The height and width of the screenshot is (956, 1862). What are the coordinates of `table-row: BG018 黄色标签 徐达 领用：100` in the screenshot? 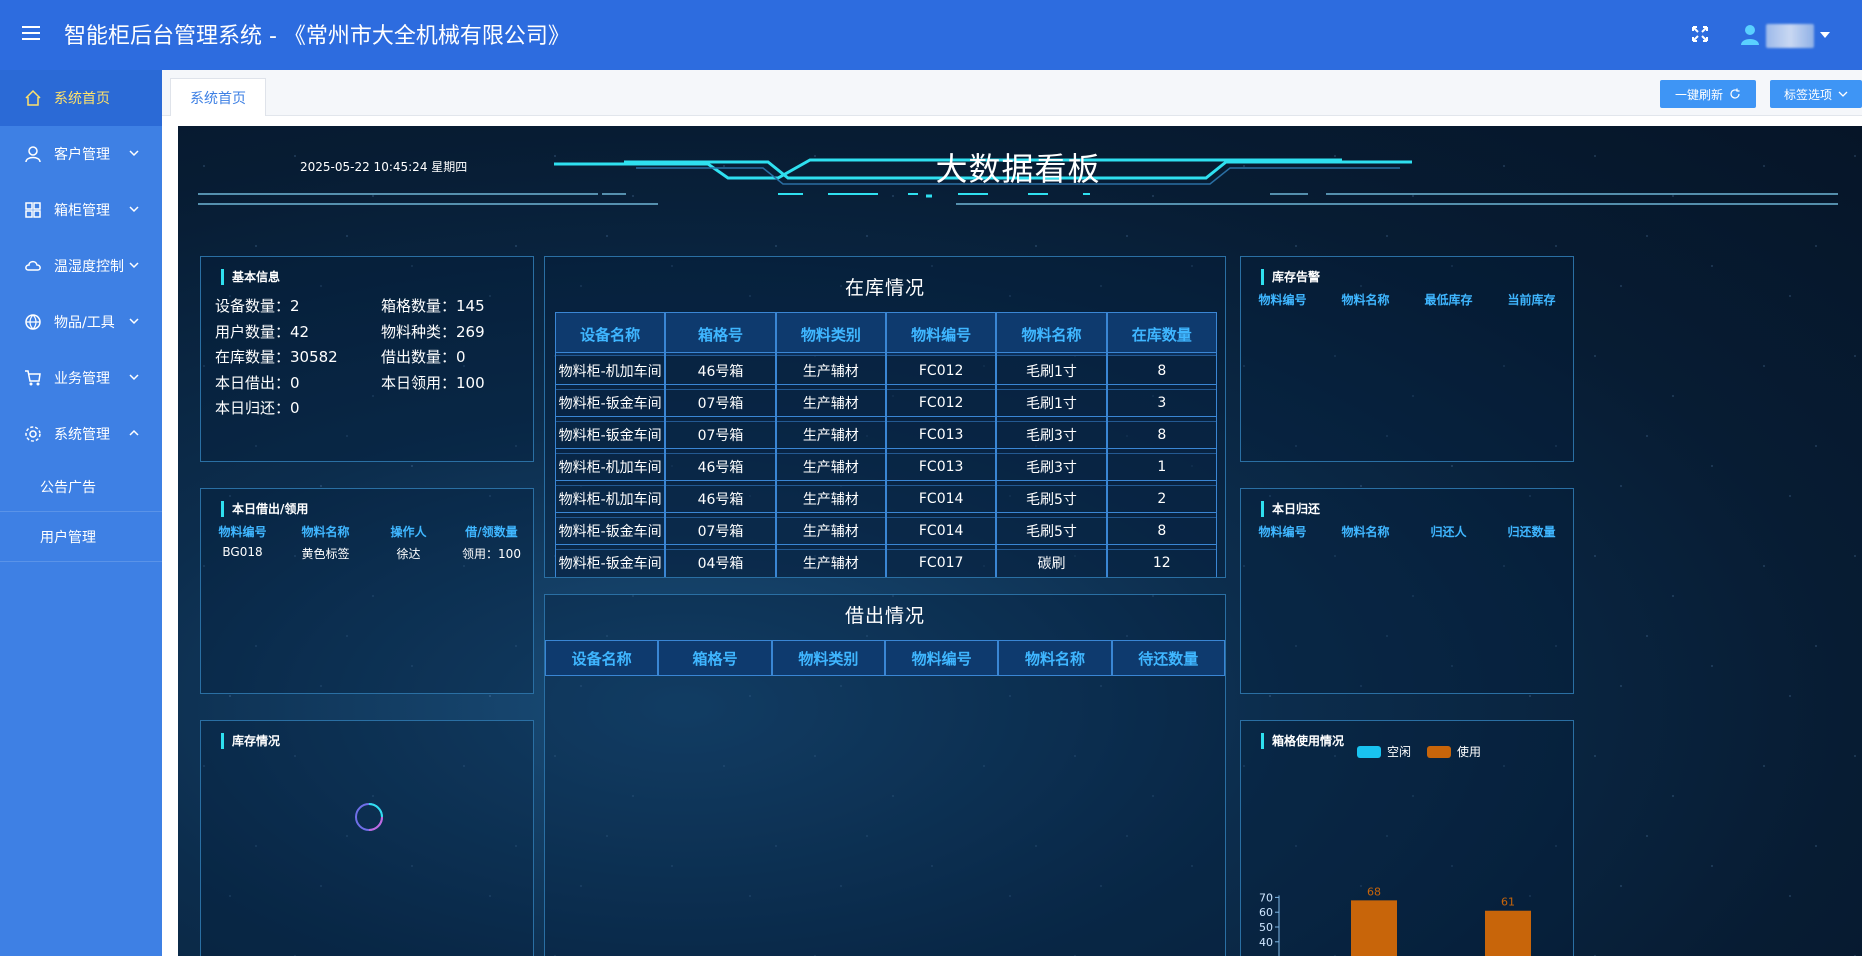 It's located at (367, 553).